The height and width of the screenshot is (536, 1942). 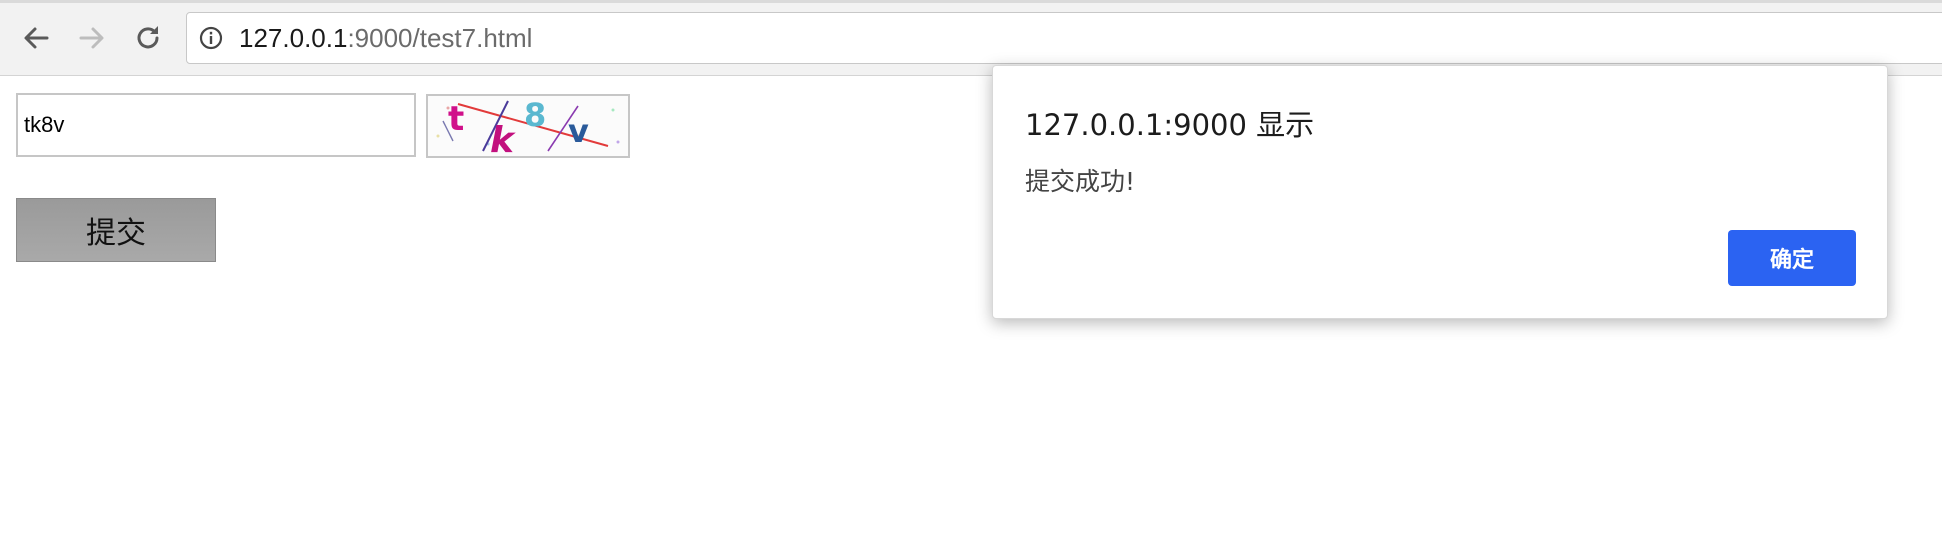 I want to click on dialog-title: 127.0.0.1:9000 显示, so click(x=1170, y=125).